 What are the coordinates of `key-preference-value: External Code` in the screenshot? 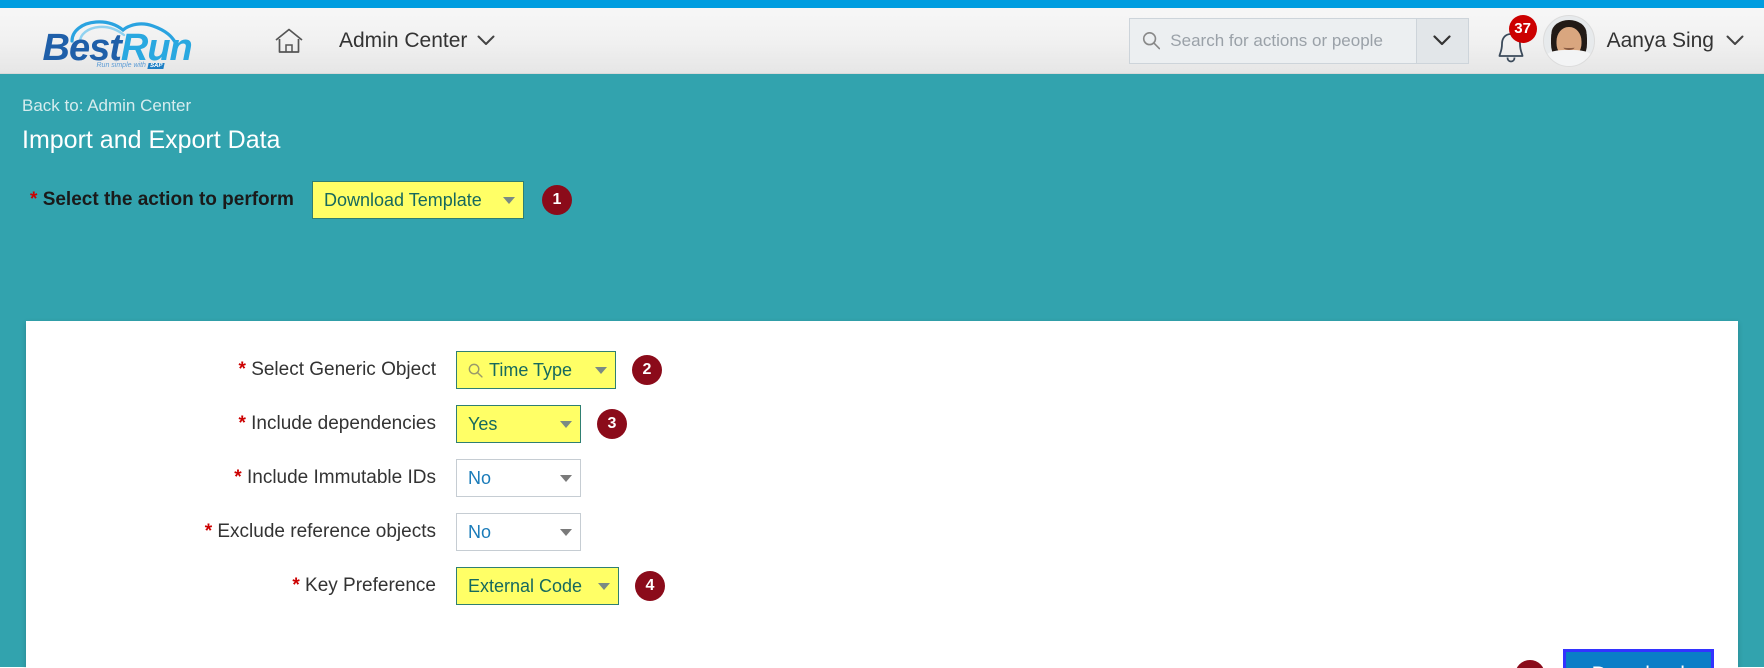 It's located at (525, 585).